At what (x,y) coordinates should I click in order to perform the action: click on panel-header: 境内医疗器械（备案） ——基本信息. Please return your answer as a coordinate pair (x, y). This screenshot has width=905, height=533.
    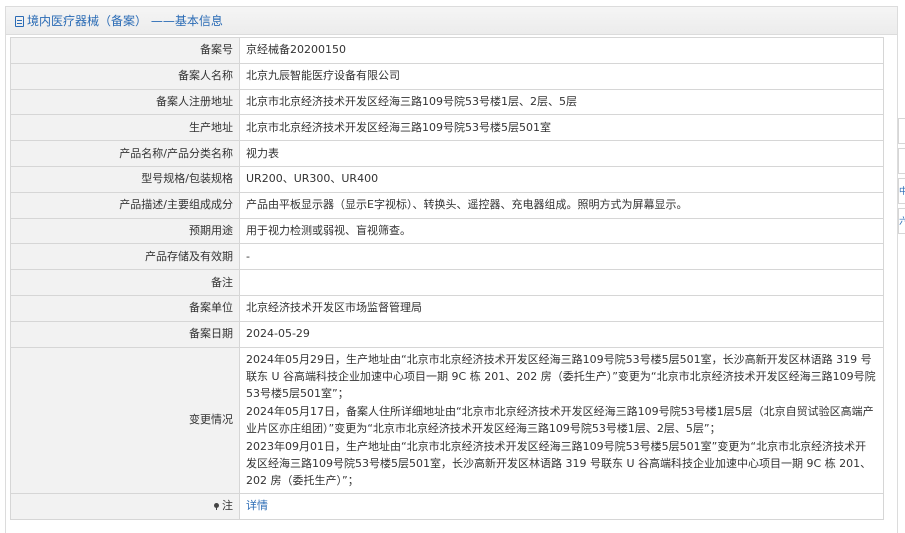
    Looking at the image, I should click on (451, 21).